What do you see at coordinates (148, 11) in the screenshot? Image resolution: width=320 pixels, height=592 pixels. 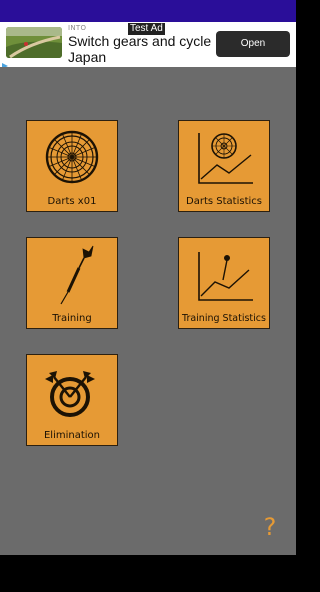 I see `status-bar` at bounding box center [148, 11].